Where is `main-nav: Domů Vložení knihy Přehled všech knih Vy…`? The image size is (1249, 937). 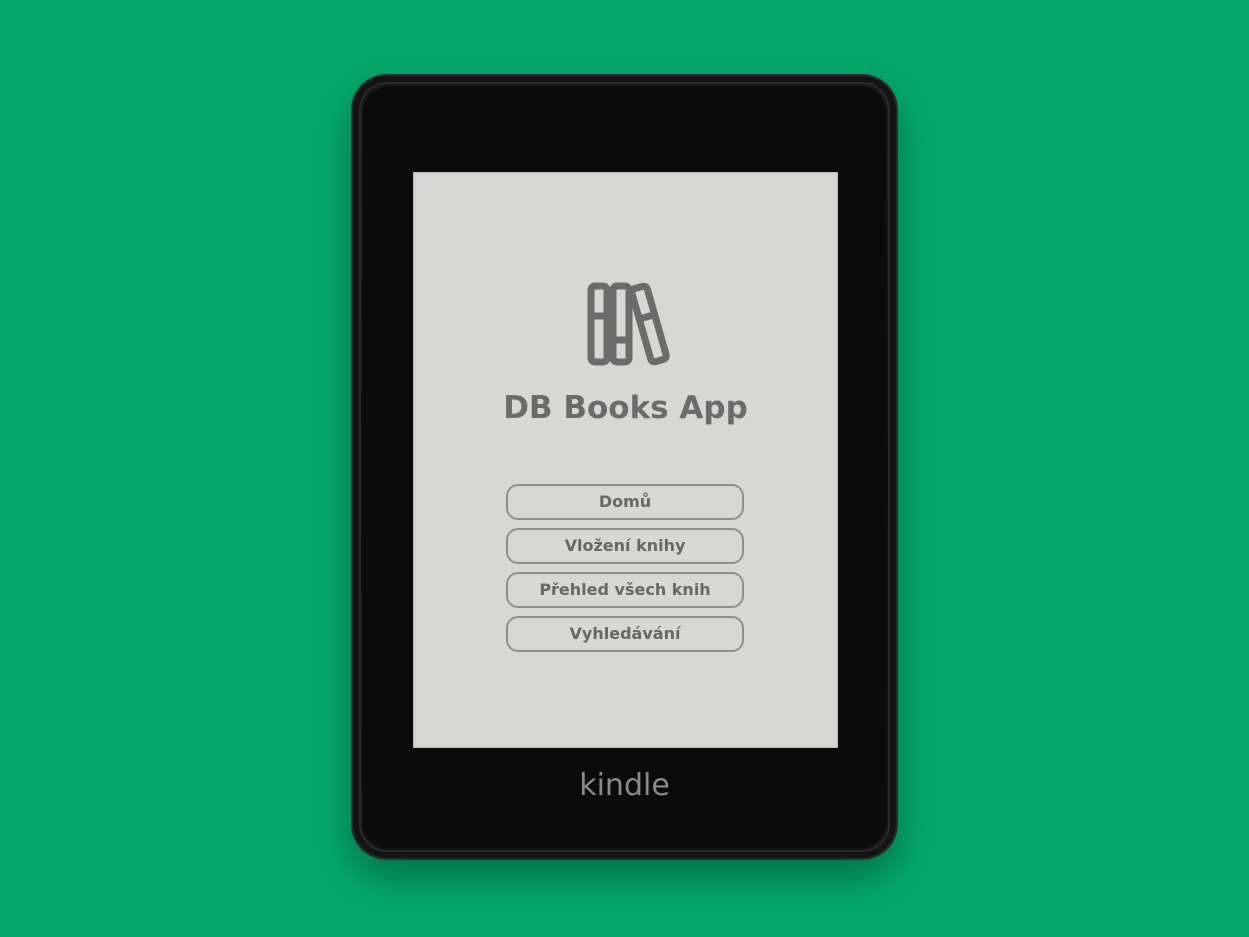
main-nav: Domů Vložení knihy Přehled všech knih Vy… is located at coordinates (625, 572).